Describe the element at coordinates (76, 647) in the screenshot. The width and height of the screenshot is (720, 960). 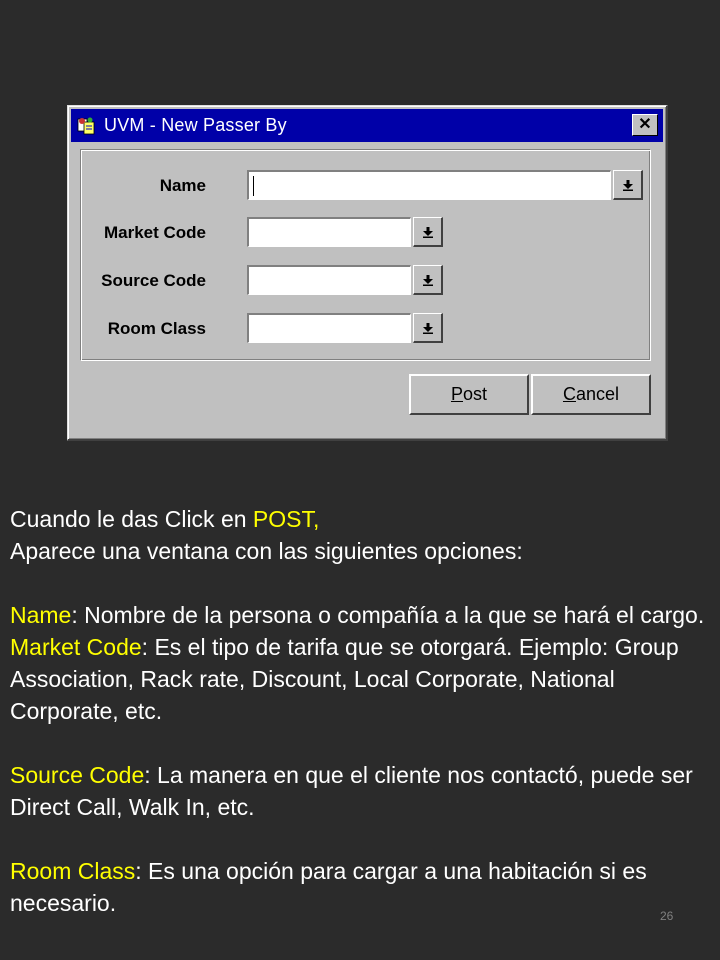
I see `term-market-code: Market Code` at that location.